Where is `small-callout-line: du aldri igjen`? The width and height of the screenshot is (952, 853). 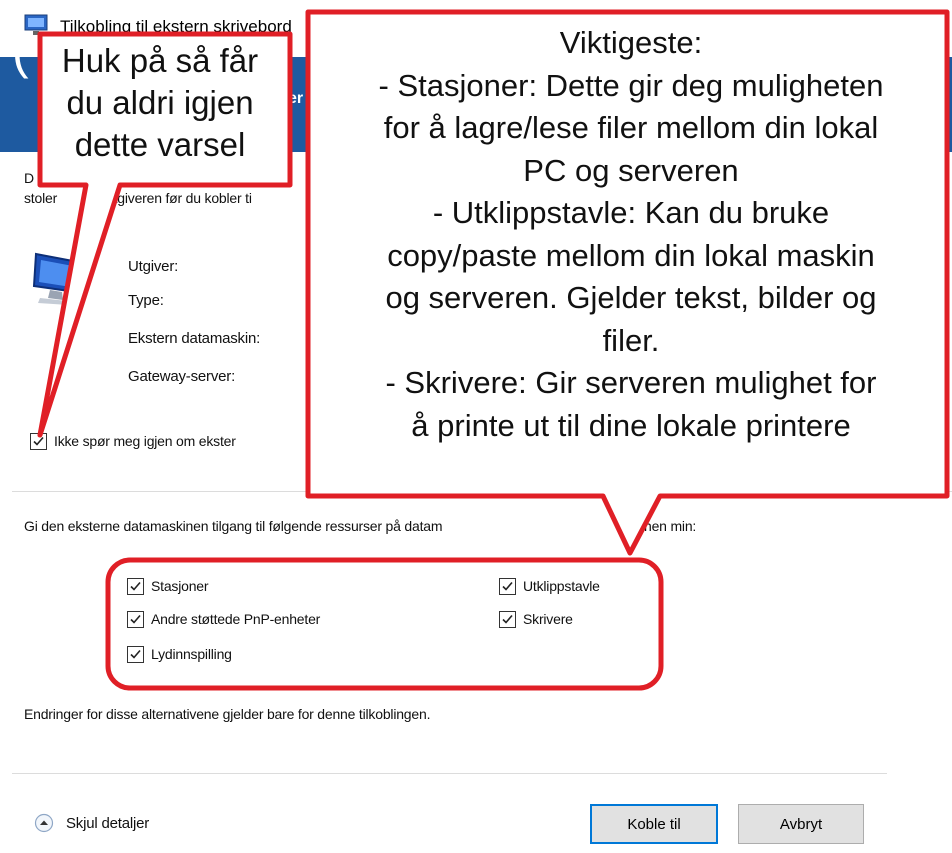
small-callout-line: du aldri igjen is located at coordinates (160, 102).